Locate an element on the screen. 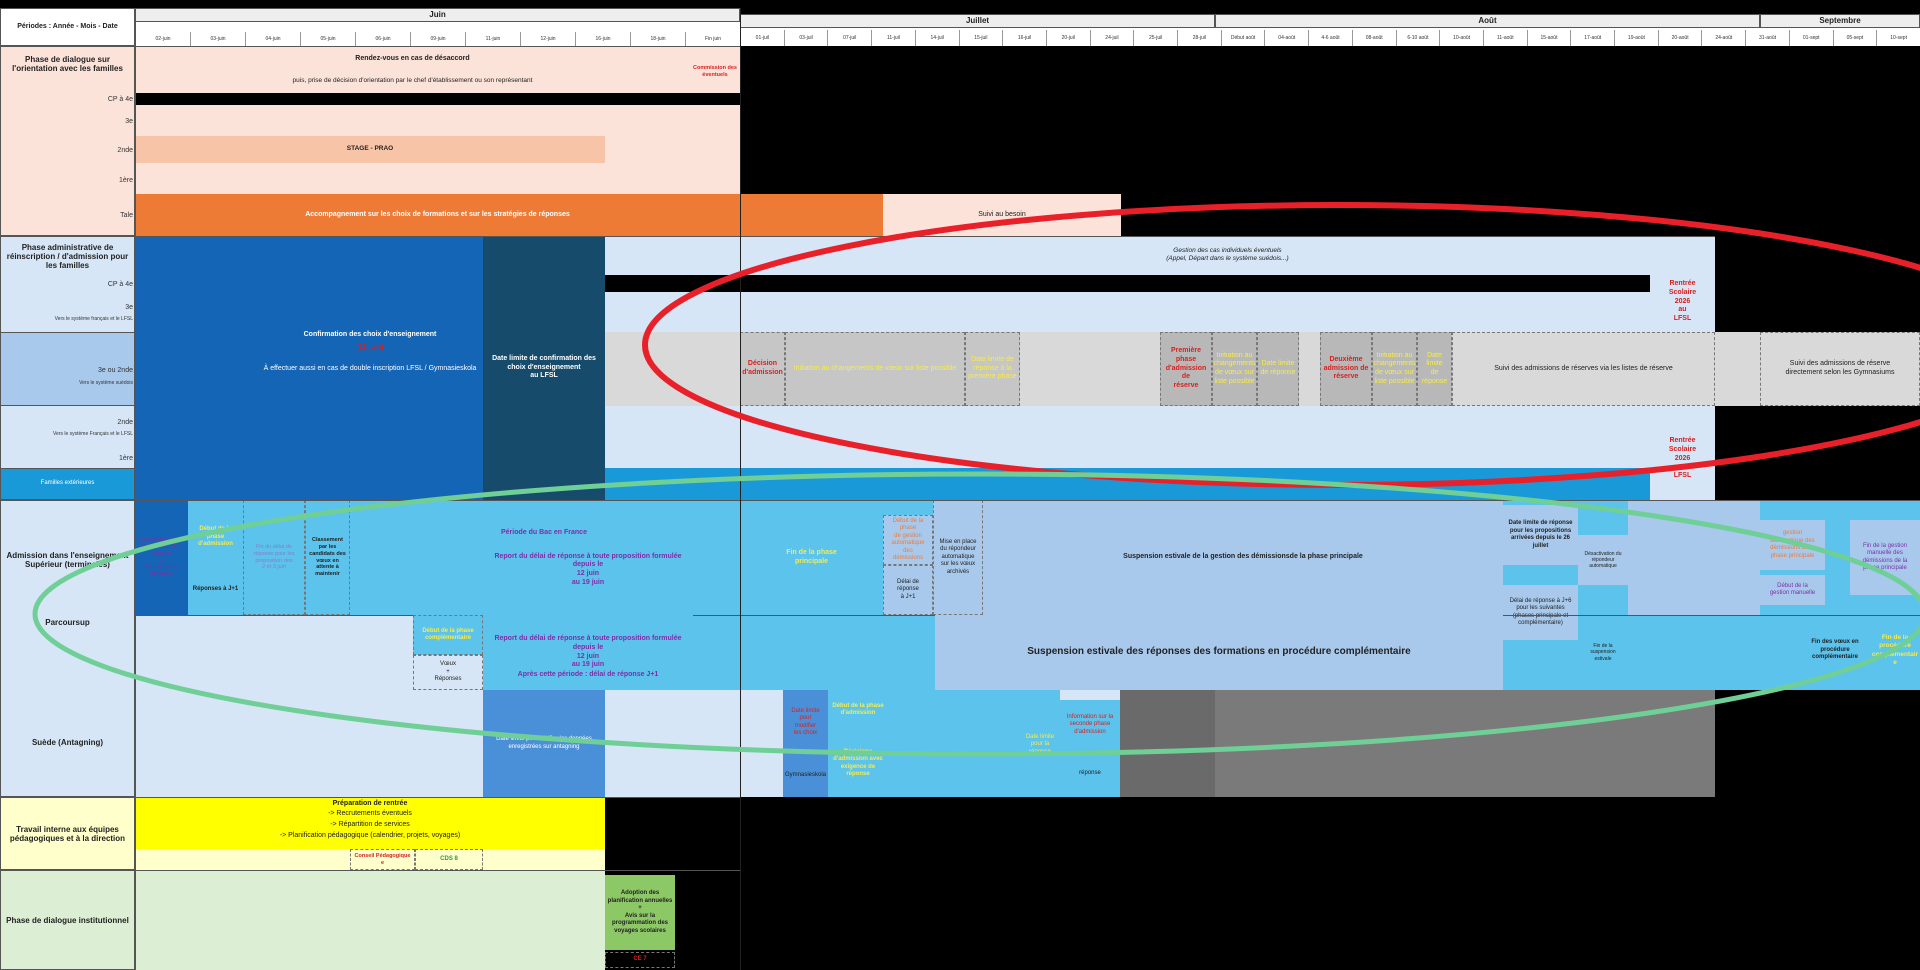 The image size is (1920, 970). day-cell: 25-juil is located at coordinates (1155, 38).